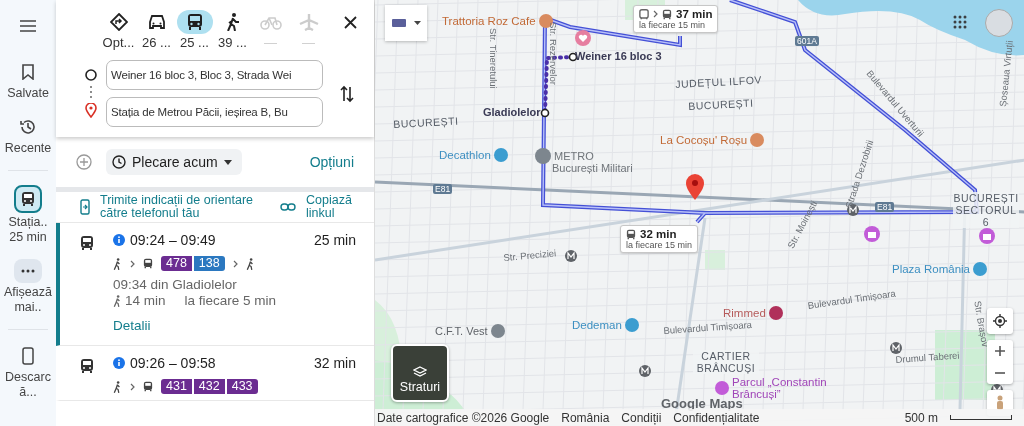 This screenshot has width=1024, height=426. I want to click on route-callout: 32 min la fiecare 15 min, so click(659, 239).